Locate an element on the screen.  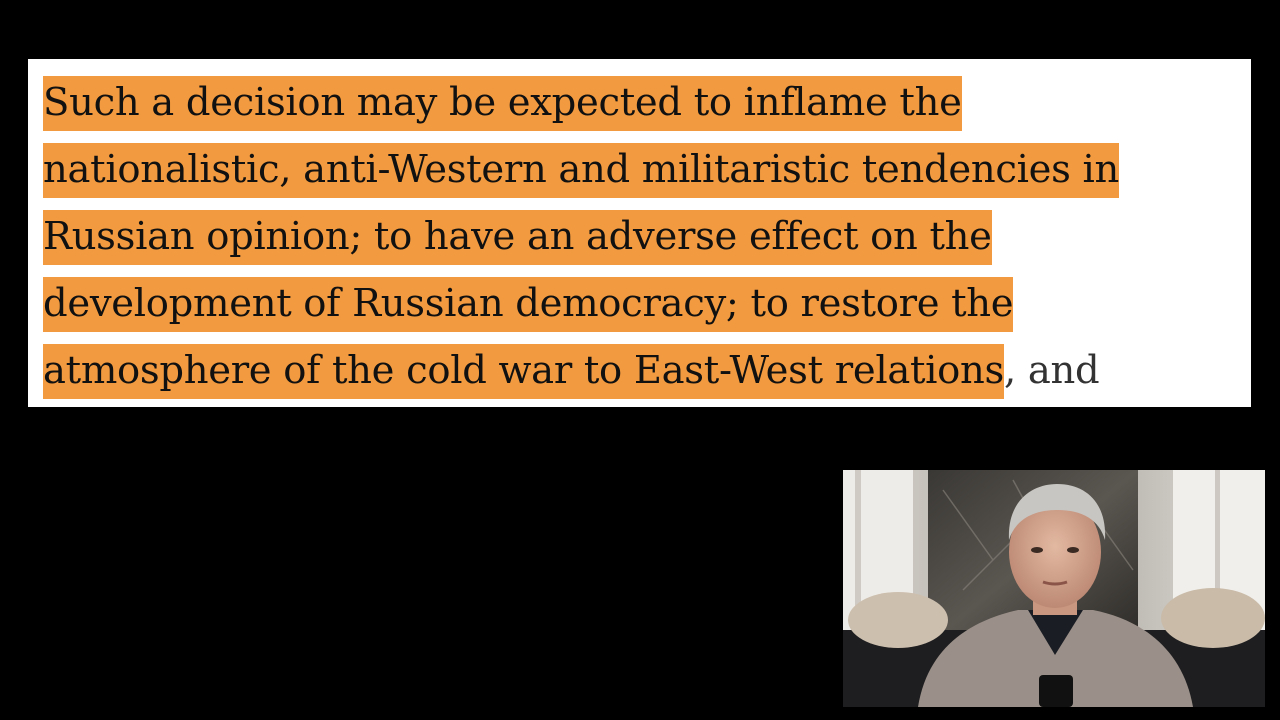
webcam-overlay is located at coordinates (1054, 588).